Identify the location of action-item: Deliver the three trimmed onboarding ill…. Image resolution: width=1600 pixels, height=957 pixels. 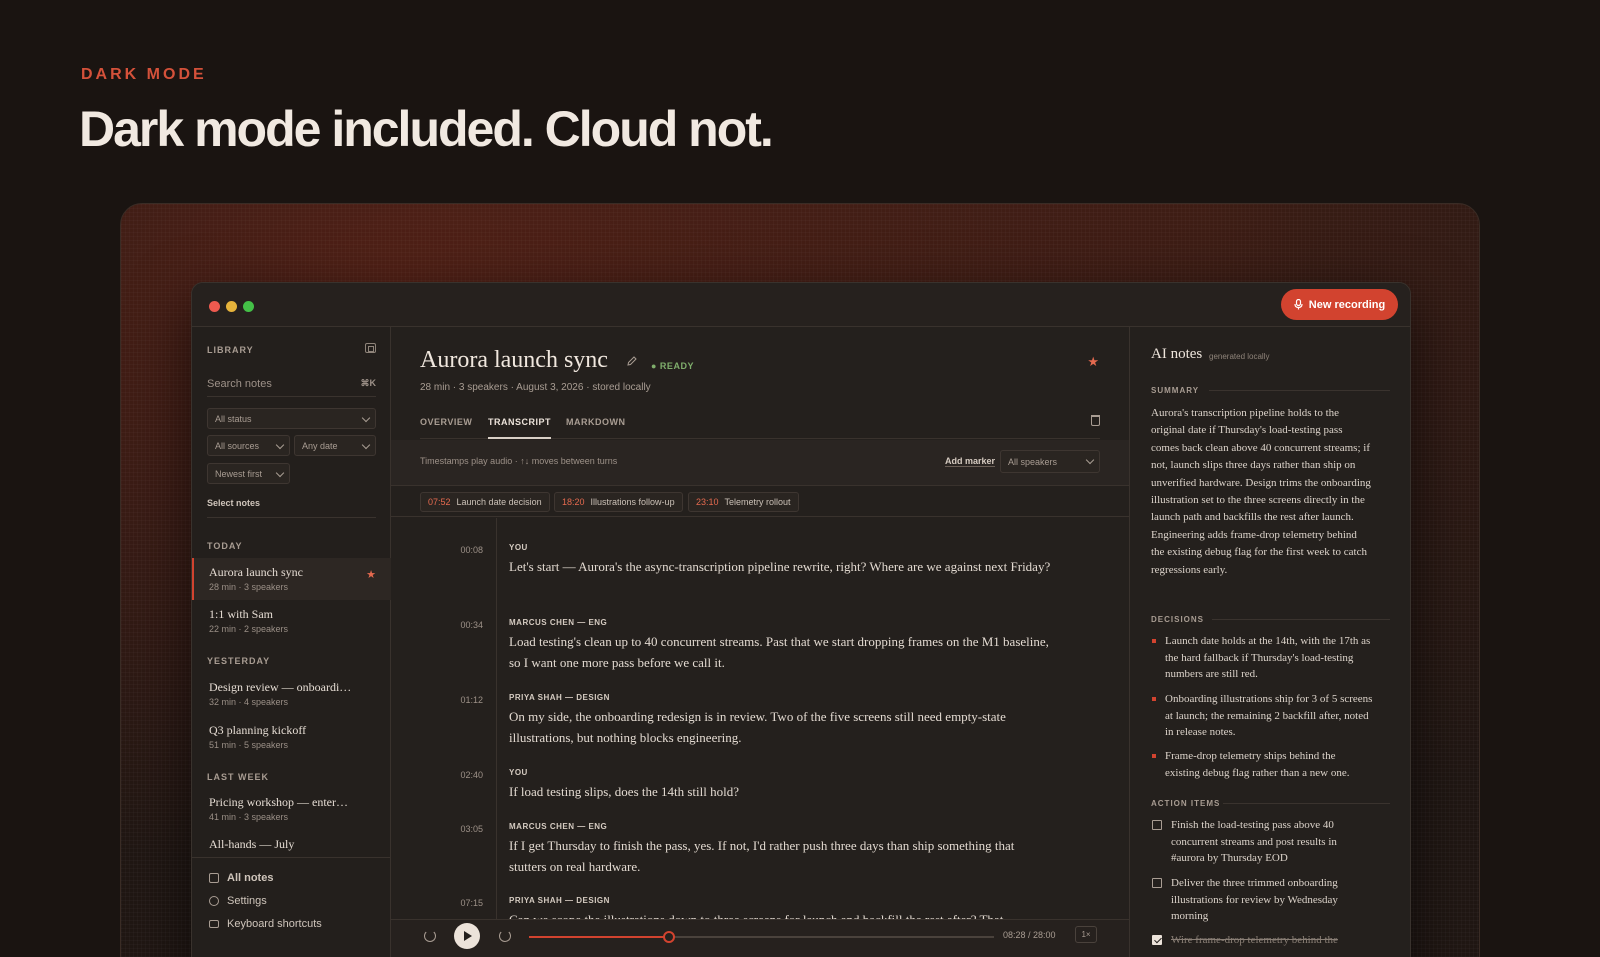
(1262, 900).